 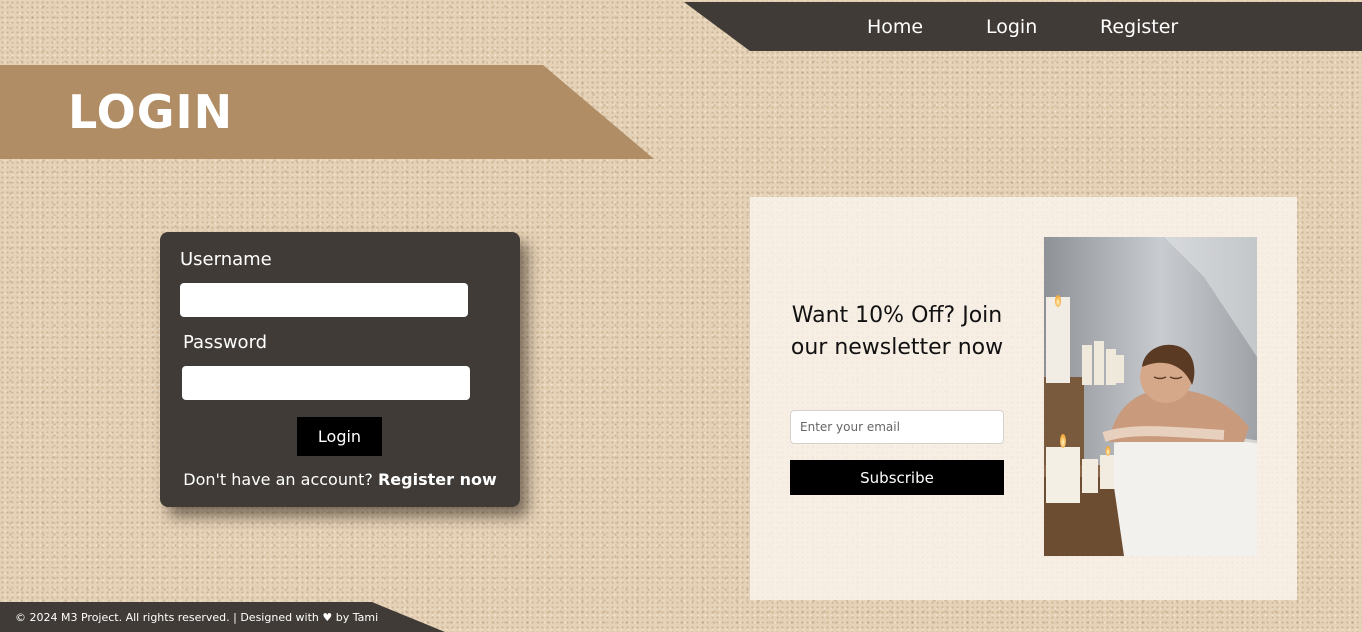 I want to click on username-label: Username, so click(x=226, y=259).